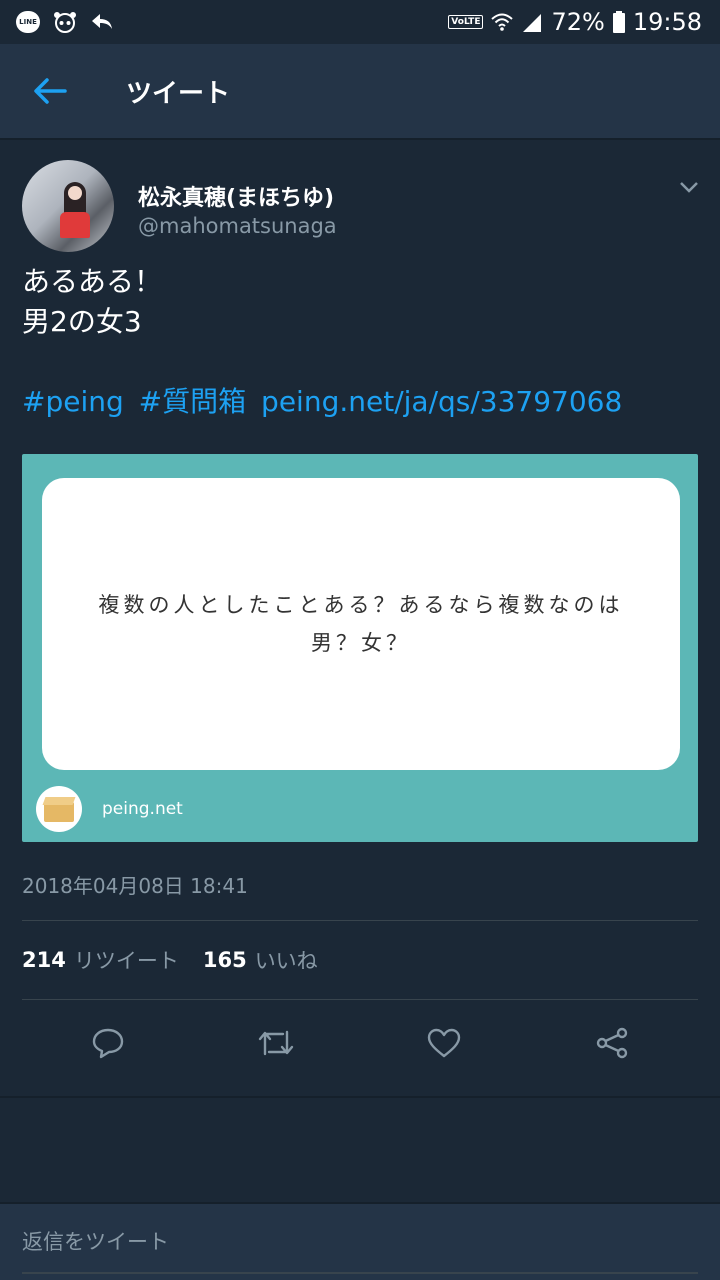 The width and height of the screenshot is (720, 1280). I want to click on share-icon, so click(612, 1043).